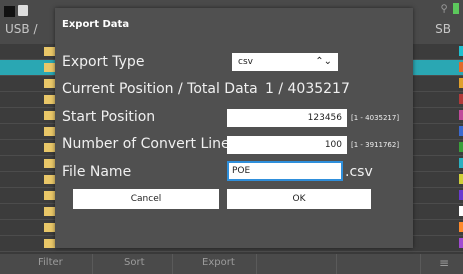 The width and height of the screenshot is (463, 274). What do you see at coordinates (443, 29) in the screenshot?
I see `right-label: SB` at bounding box center [443, 29].